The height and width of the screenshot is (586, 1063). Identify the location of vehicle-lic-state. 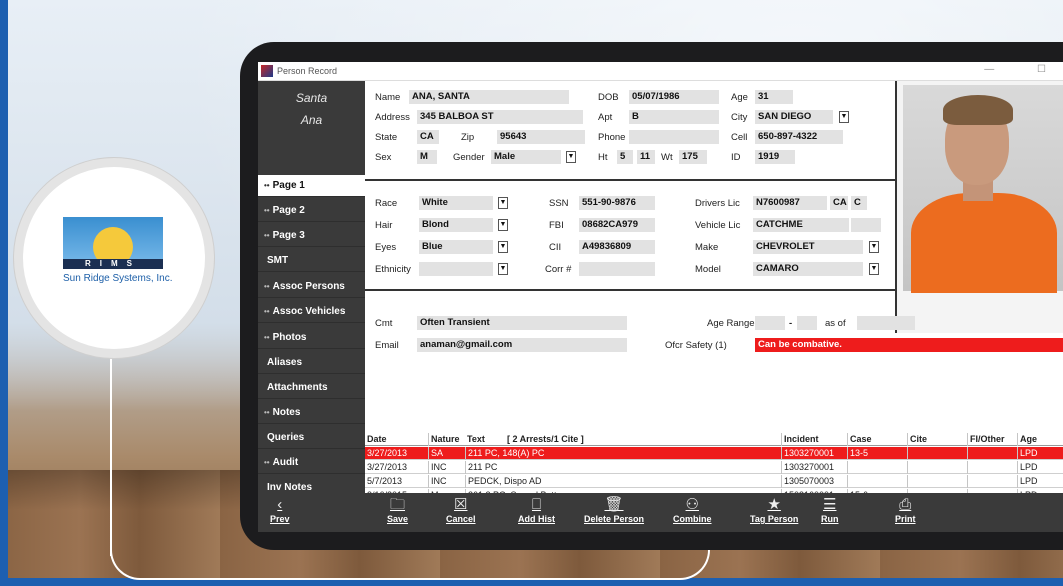
(866, 225).